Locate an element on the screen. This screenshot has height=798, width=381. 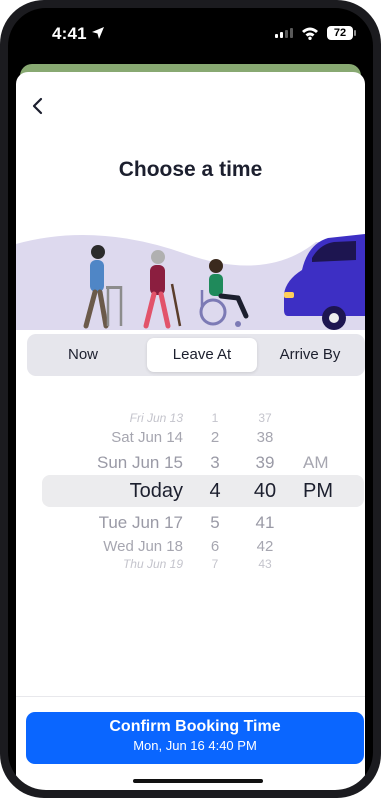
picker-minute-item: 41 is located at coordinates (265, 523).